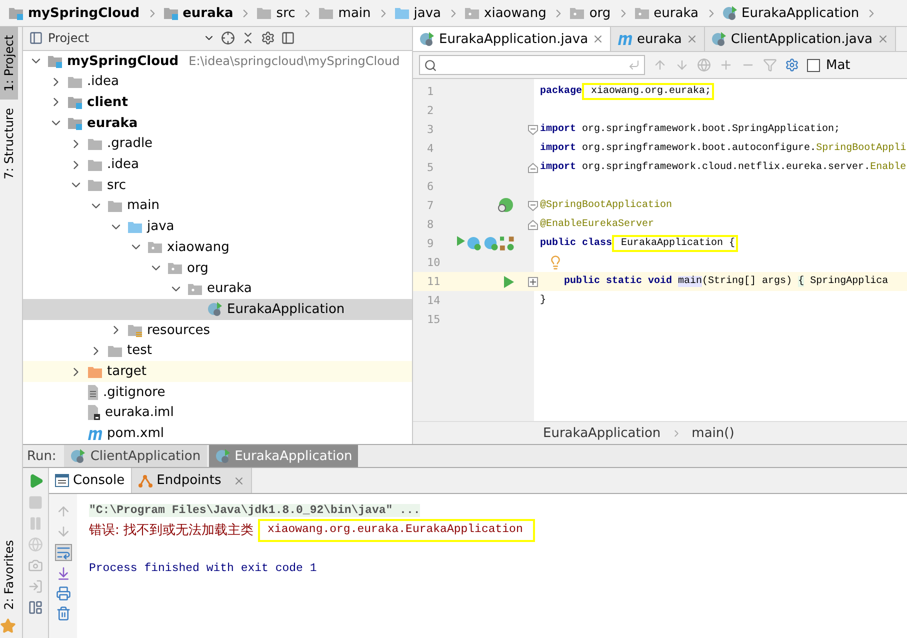  What do you see at coordinates (63, 573) in the screenshot?
I see `scroll-to-end-icon` at bounding box center [63, 573].